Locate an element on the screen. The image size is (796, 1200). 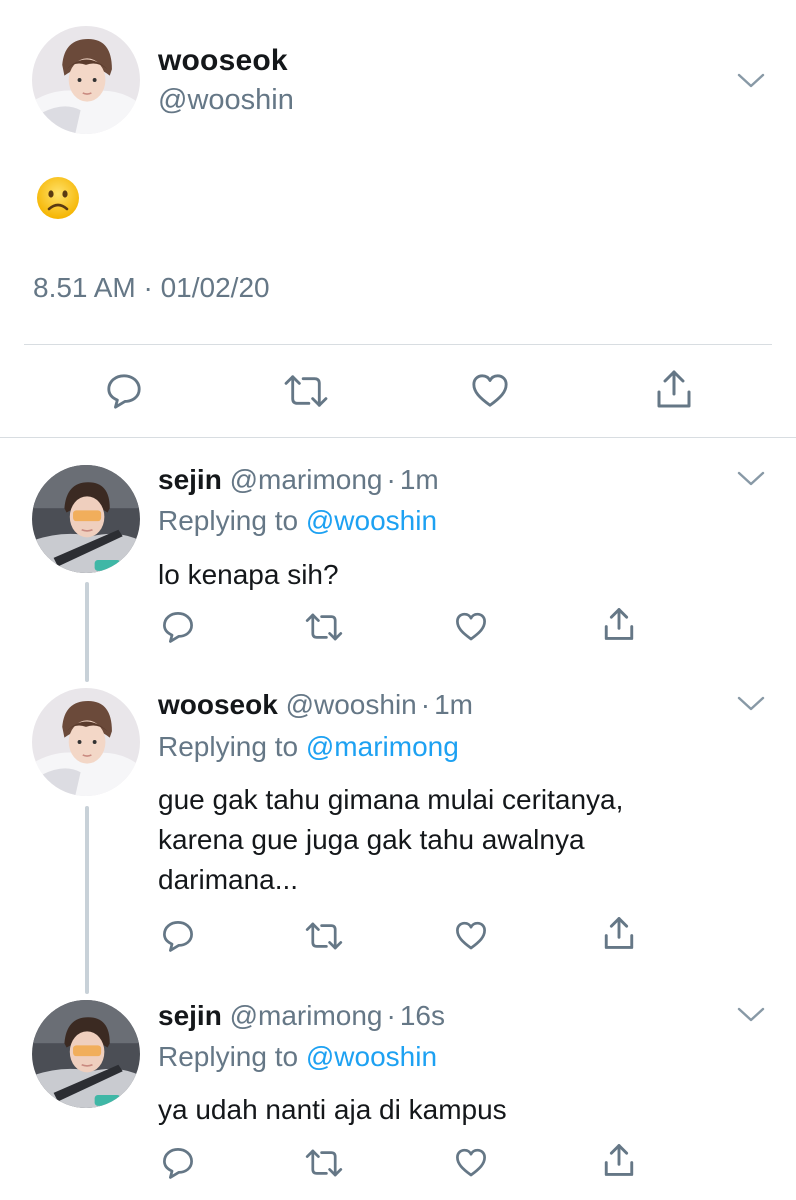
reply-header: sejin @marimong · 1m is located at coordinates (298, 480).